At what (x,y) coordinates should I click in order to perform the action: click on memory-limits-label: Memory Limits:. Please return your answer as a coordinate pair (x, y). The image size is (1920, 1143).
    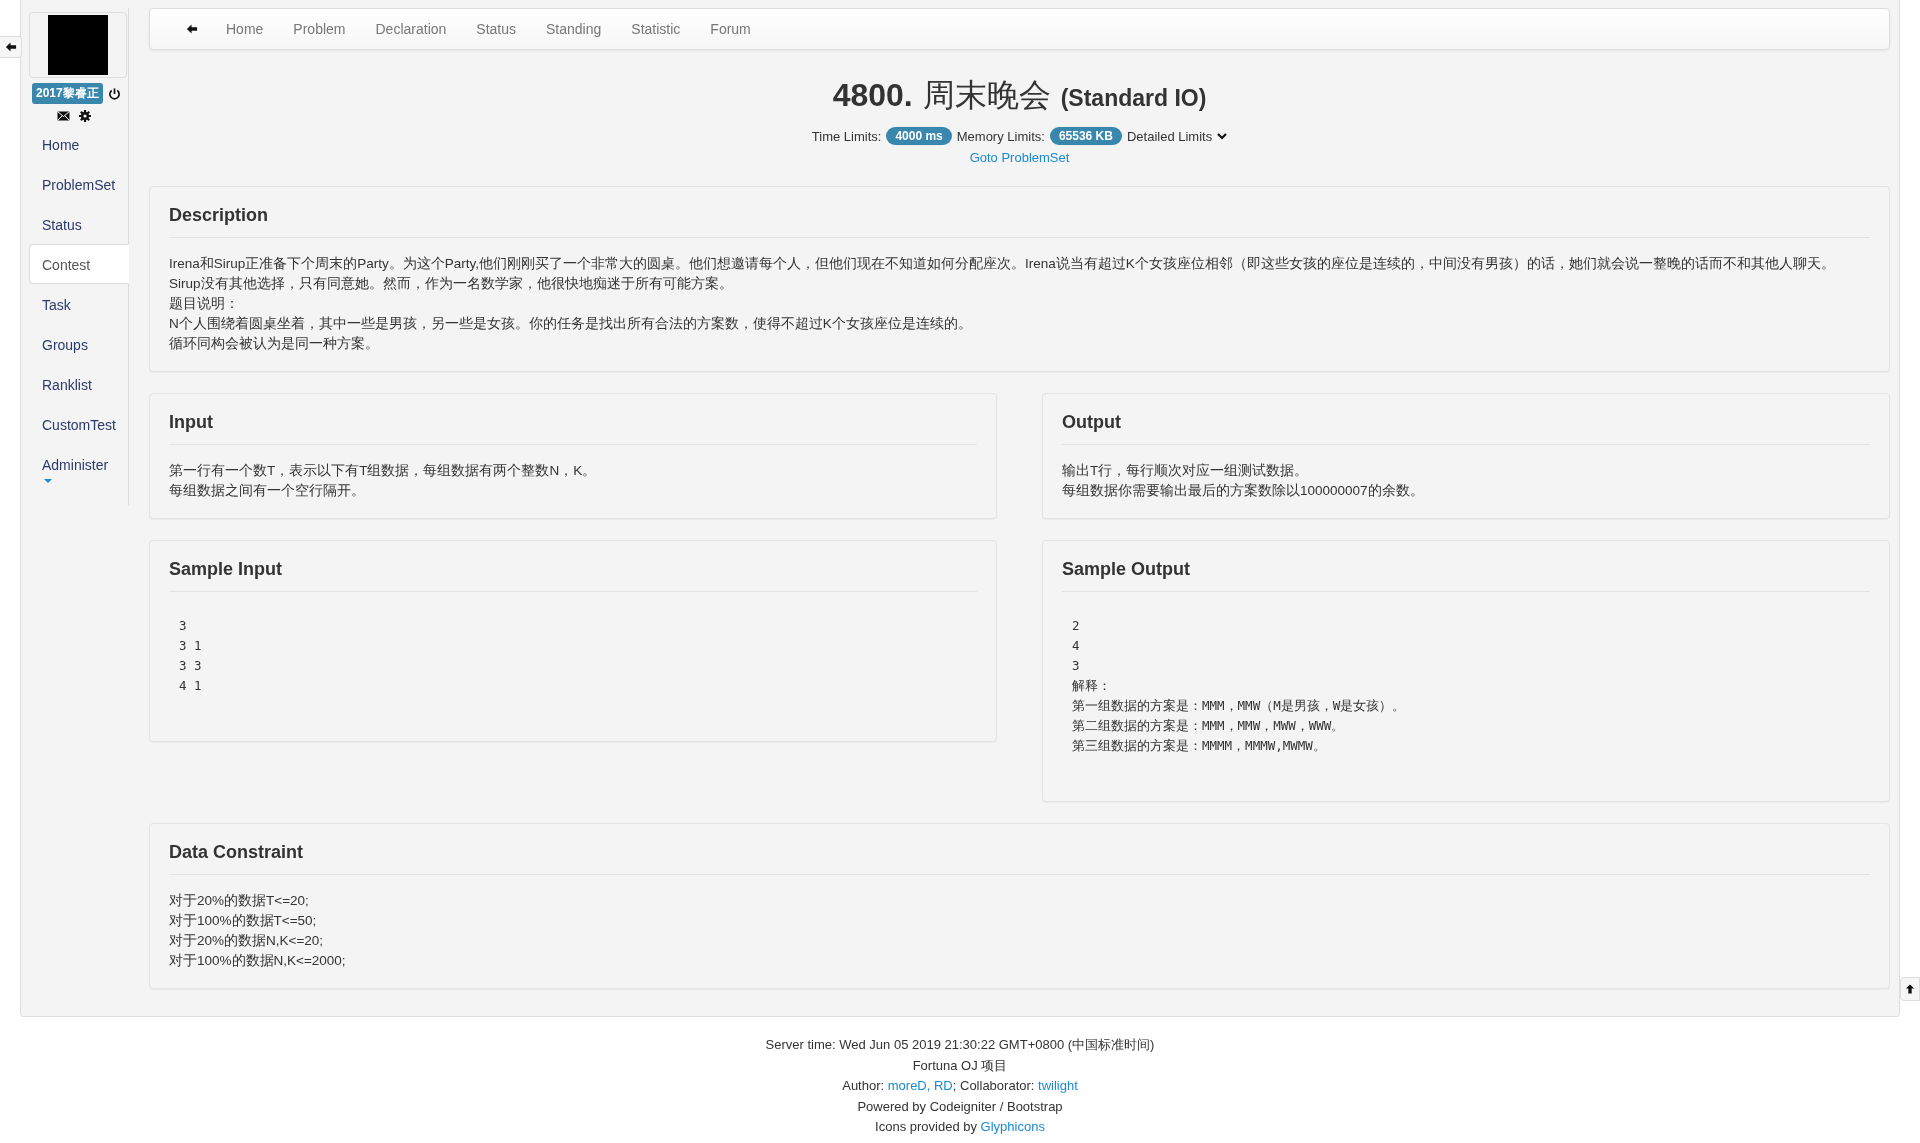
    Looking at the image, I should click on (1000, 136).